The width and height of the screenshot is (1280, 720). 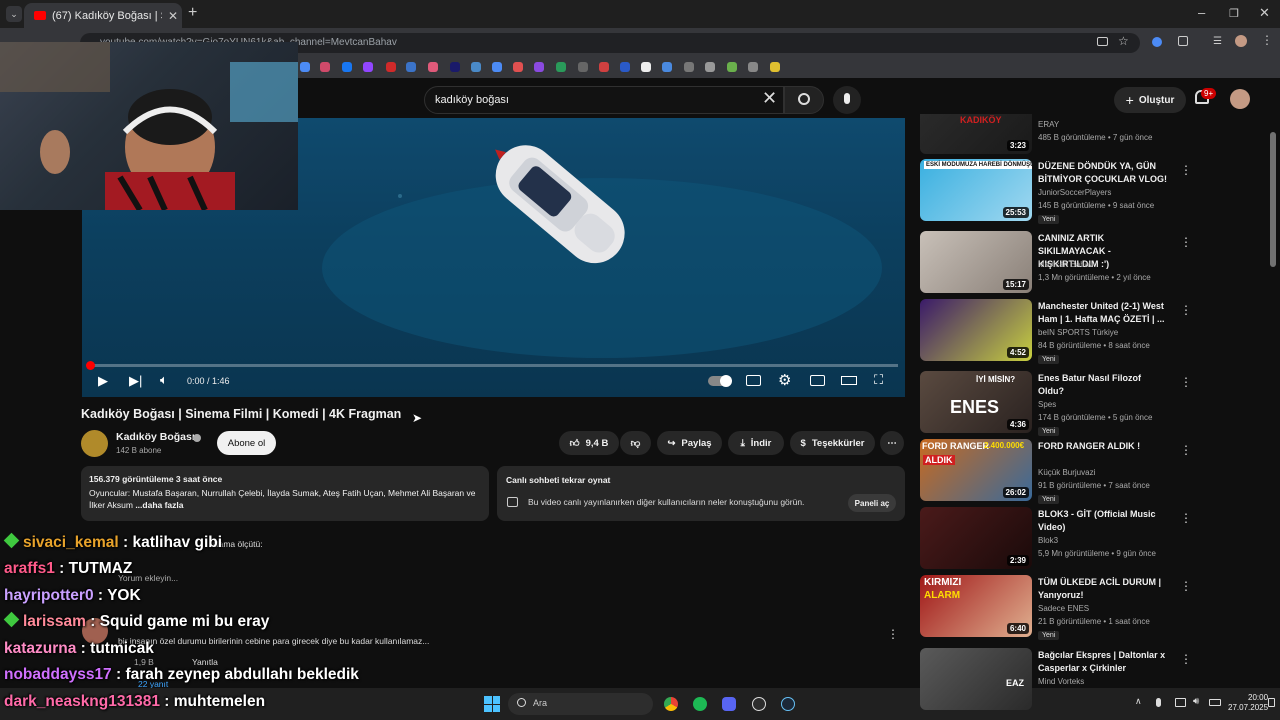 I want to click on comment-menu-icon: ⋮, so click(x=893, y=634).